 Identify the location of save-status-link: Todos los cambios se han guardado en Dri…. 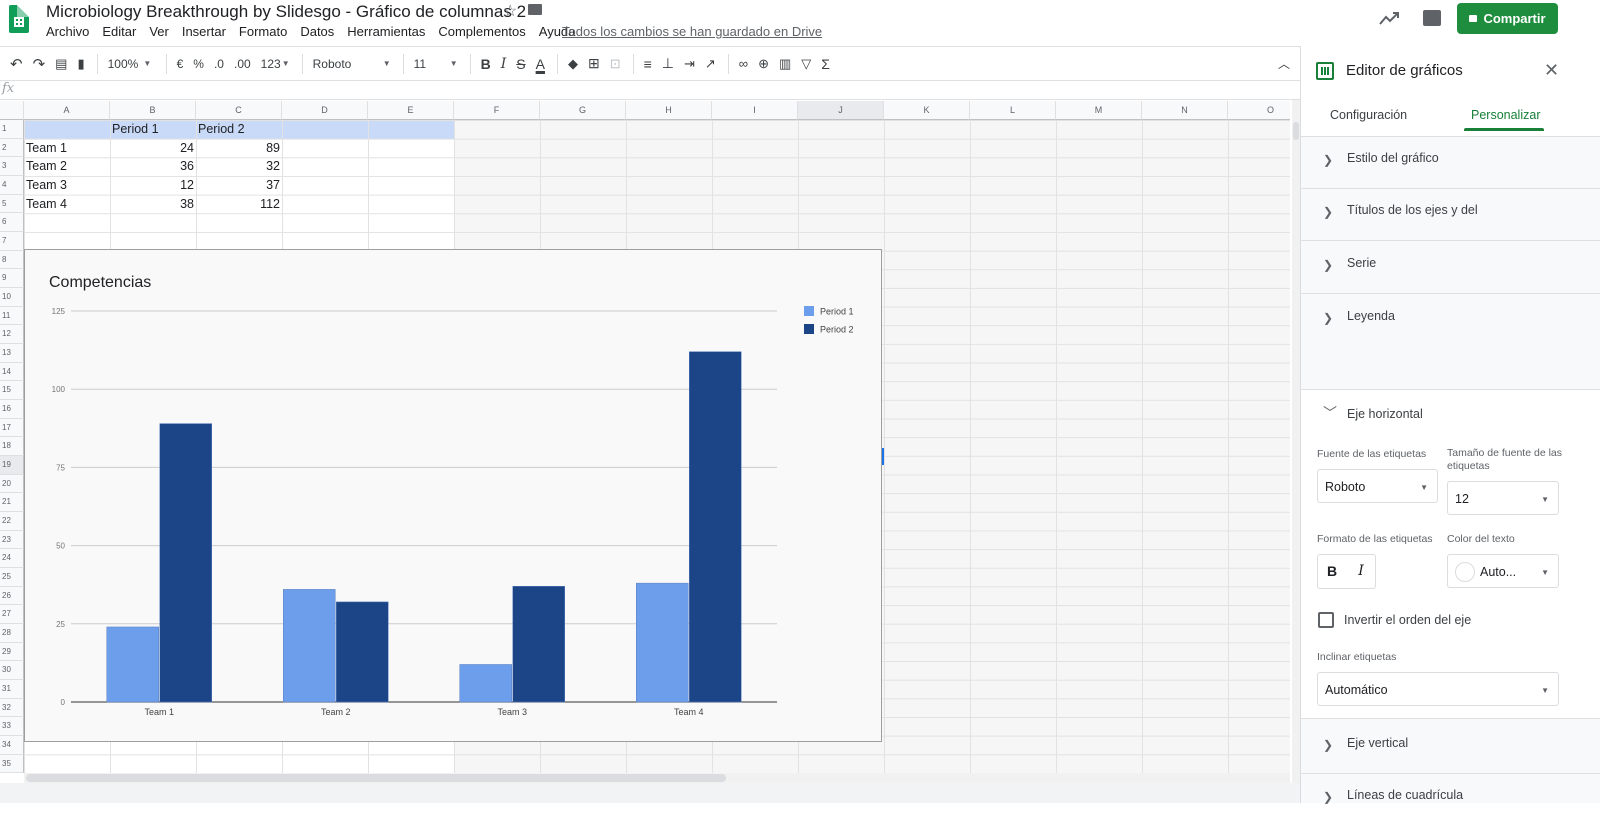
(692, 31).